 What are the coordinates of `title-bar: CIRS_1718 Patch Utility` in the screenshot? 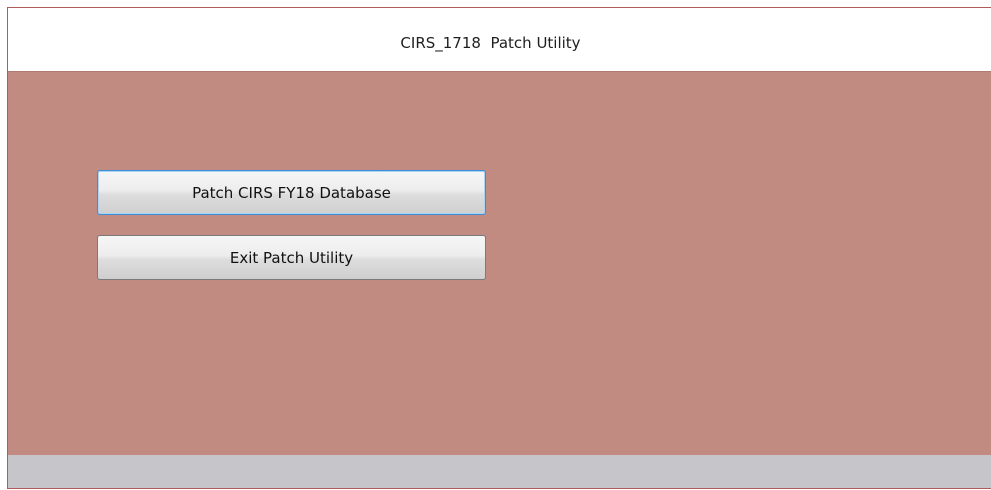 It's located at (499, 40).